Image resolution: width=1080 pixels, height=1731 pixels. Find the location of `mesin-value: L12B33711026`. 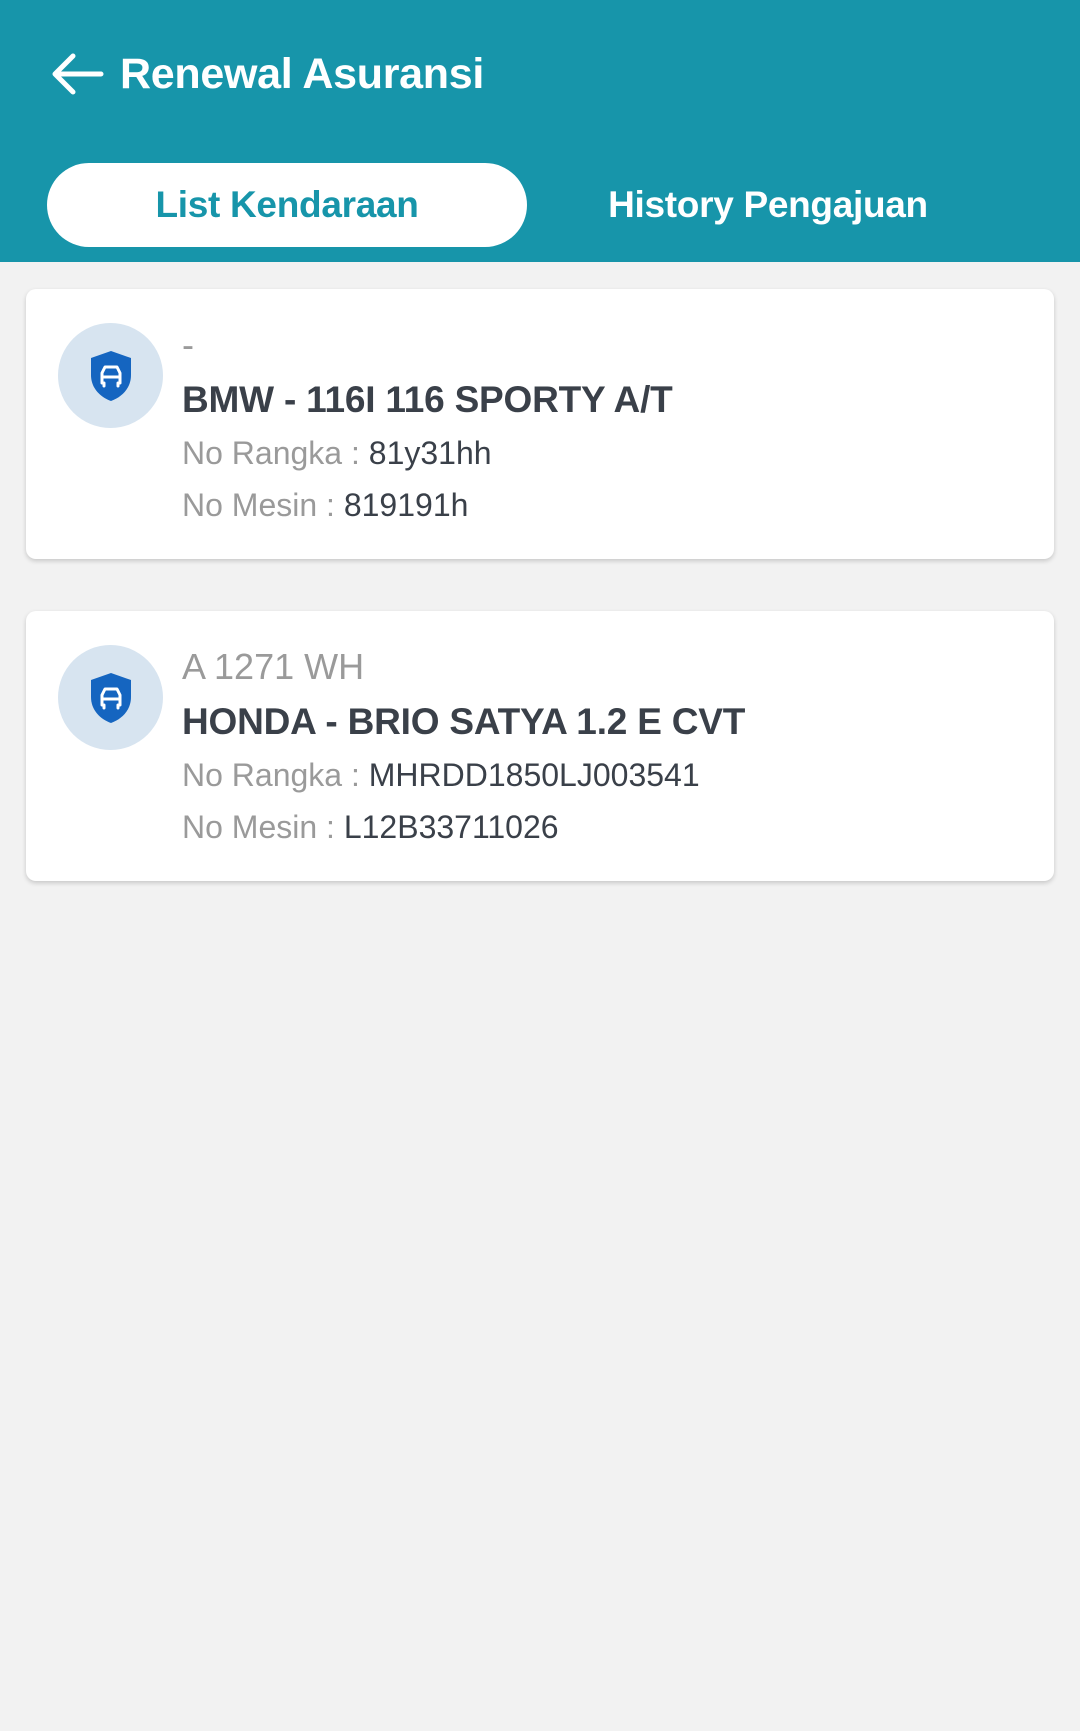

mesin-value: L12B33711026 is located at coordinates (451, 827).